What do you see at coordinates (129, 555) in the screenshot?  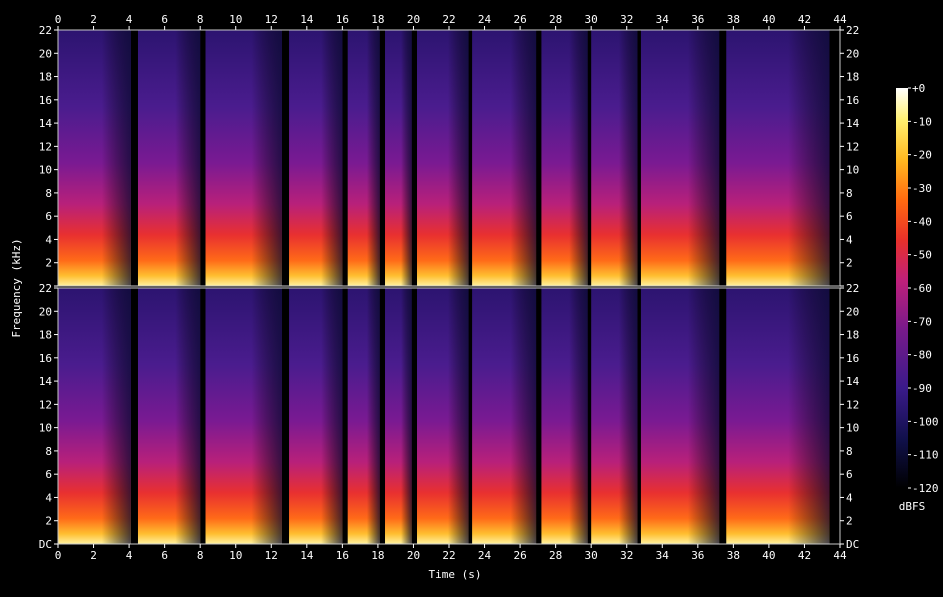 I see `x-tick-label-bottom: 4` at bounding box center [129, 555].